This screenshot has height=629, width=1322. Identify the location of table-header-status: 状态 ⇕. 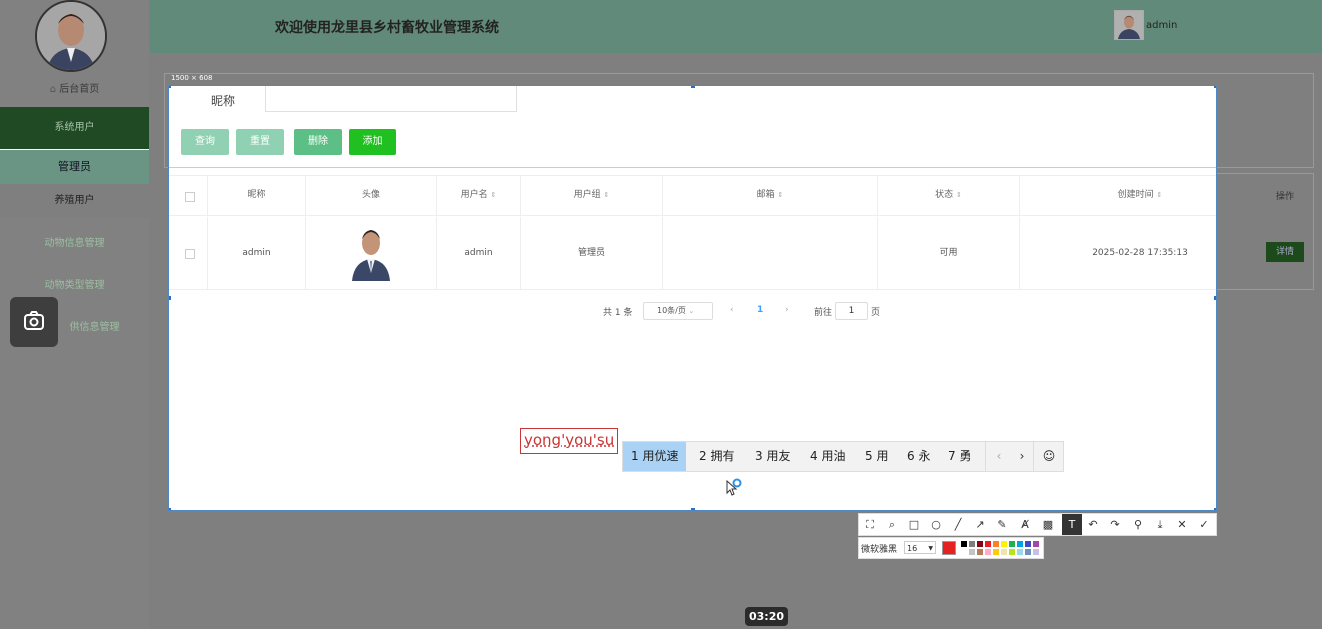
(949, 195).